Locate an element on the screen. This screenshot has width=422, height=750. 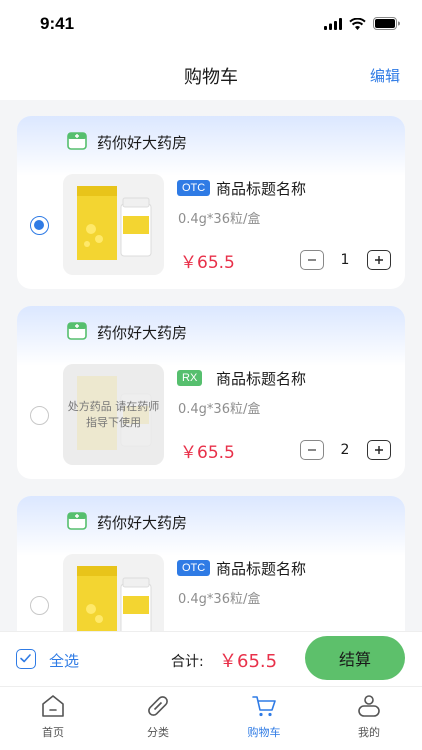
prescription-notice: 处方药品 请在药师指导下使用 is located at coordinates (113, 414).